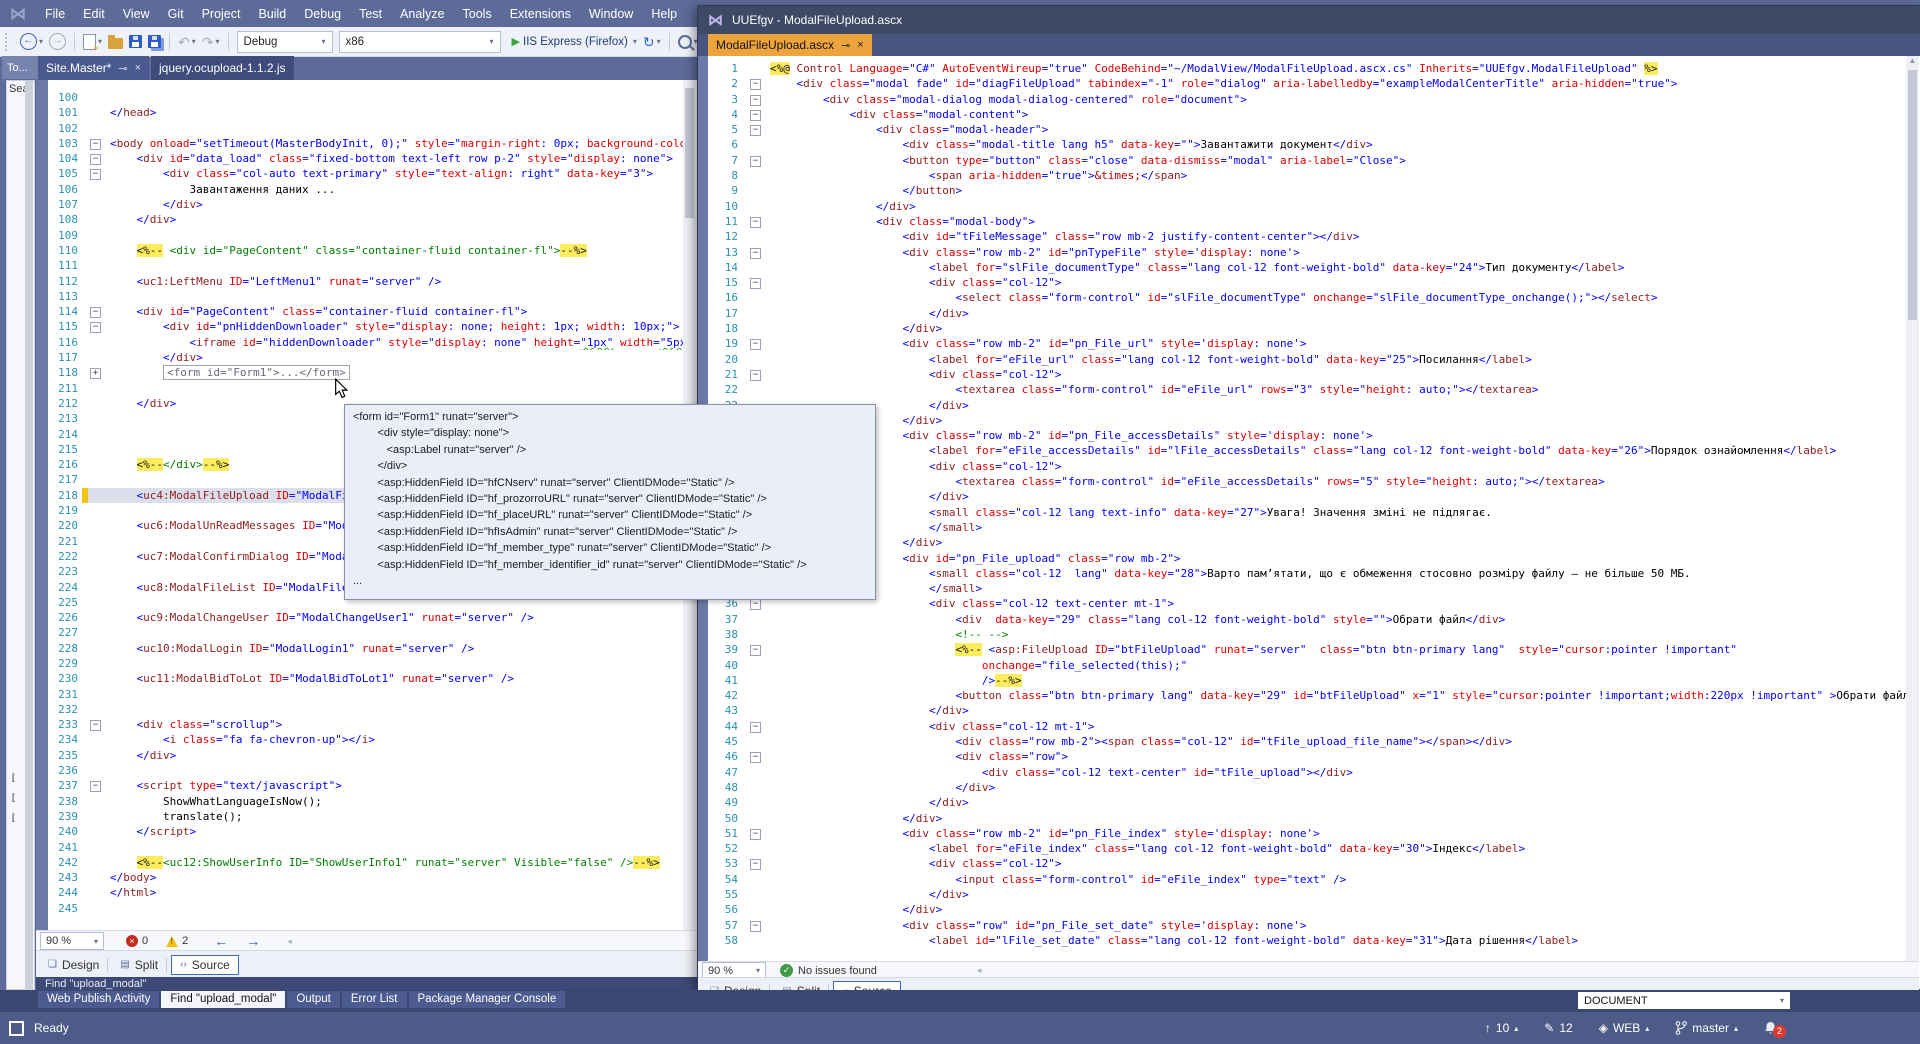 The image size is (1920, 1044). I want to click on bottom-tab: Output, so click(313, 999).